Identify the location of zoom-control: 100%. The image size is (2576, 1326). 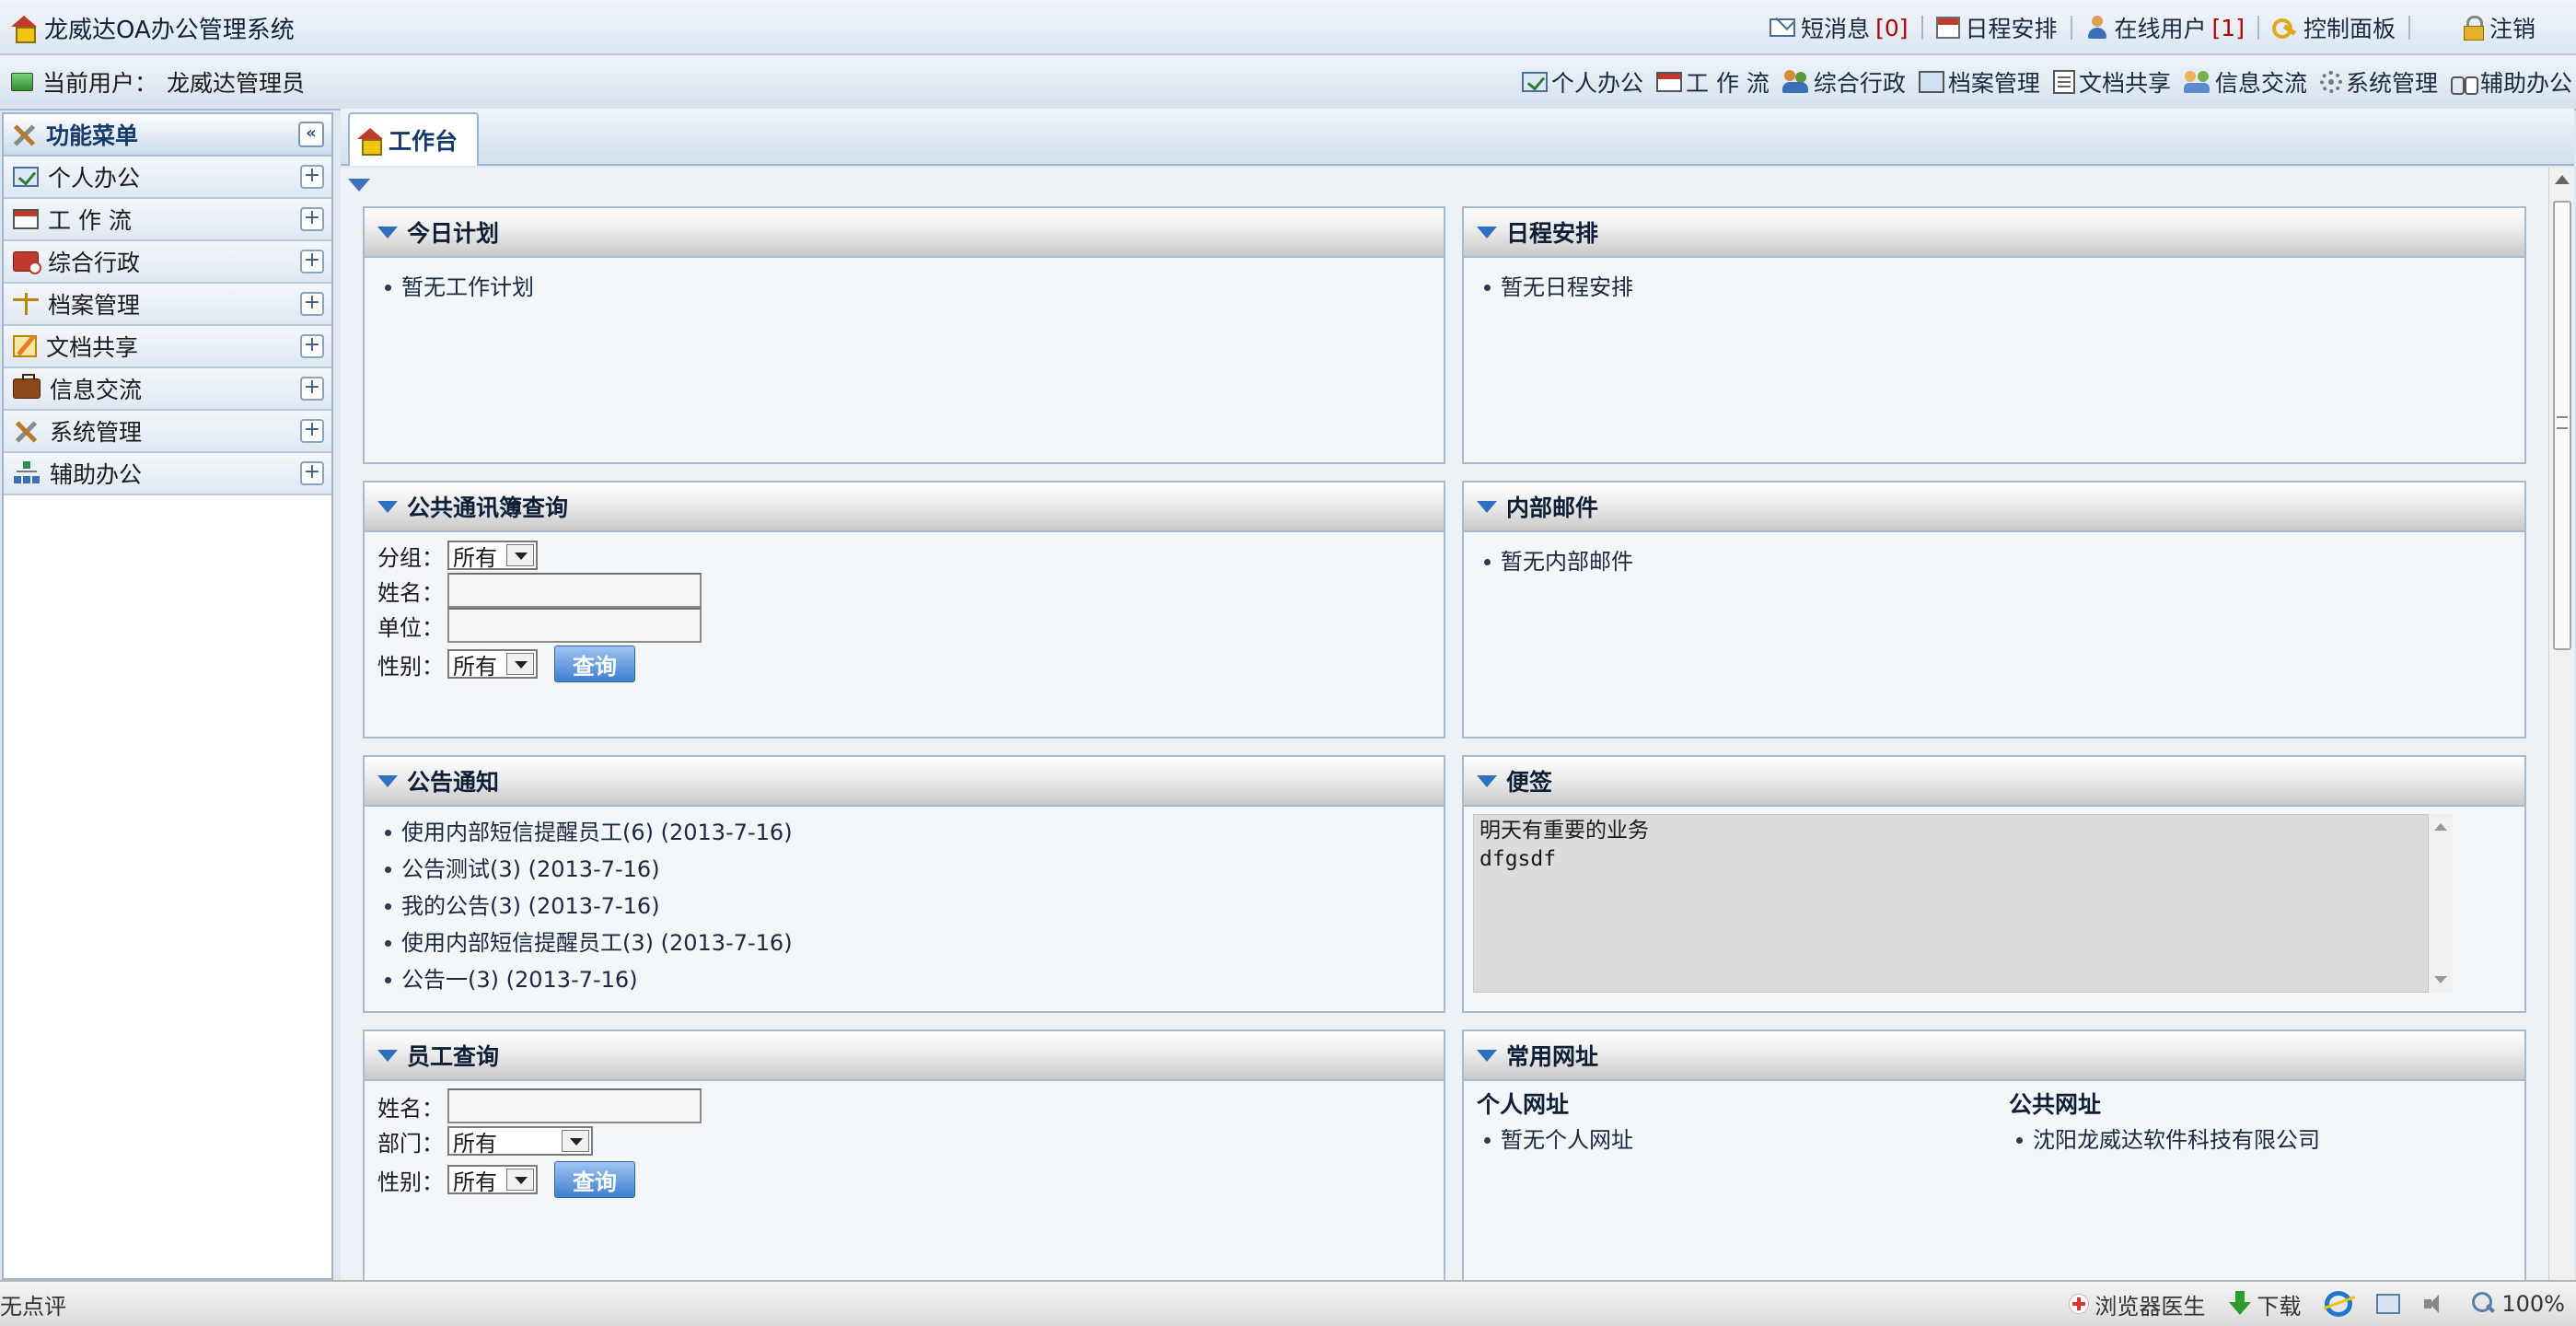
(2518, 1304).